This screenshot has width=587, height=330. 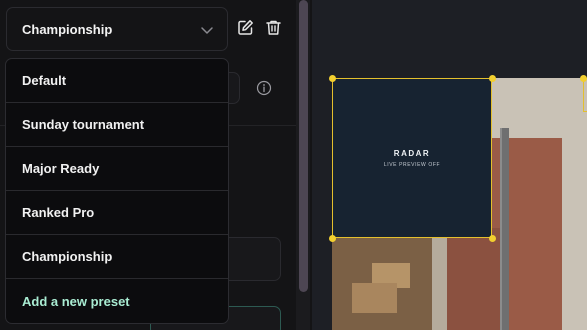 What do you see at coordinates (303, 146) in the screenshot?
I see `scrollbar-thumb` at bounding box center [303, 146].